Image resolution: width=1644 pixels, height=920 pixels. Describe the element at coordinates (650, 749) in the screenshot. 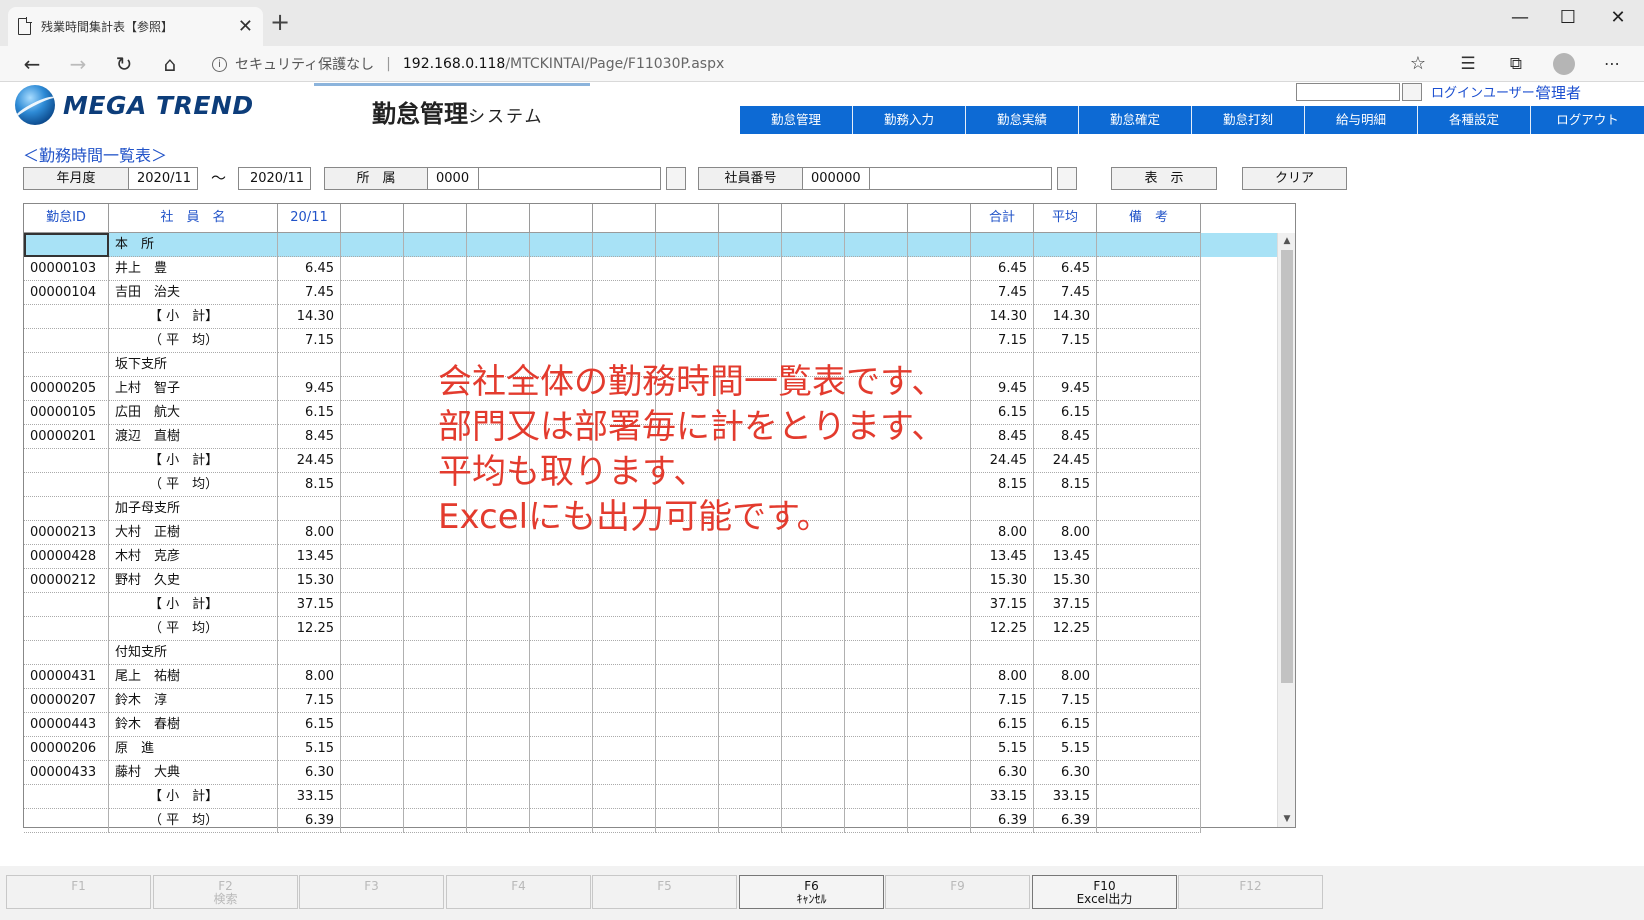

I see `table-row: 00000206 原 進 5.15 5.15 5.15` at that location.